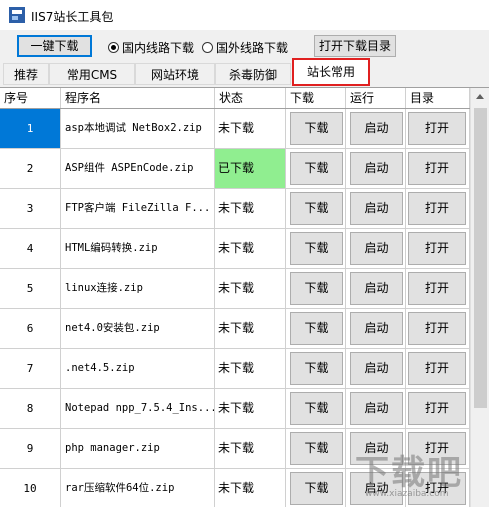  Describe the element at coordinates (30, 448) in the screenshot. I see `row-number: 9` at that location.